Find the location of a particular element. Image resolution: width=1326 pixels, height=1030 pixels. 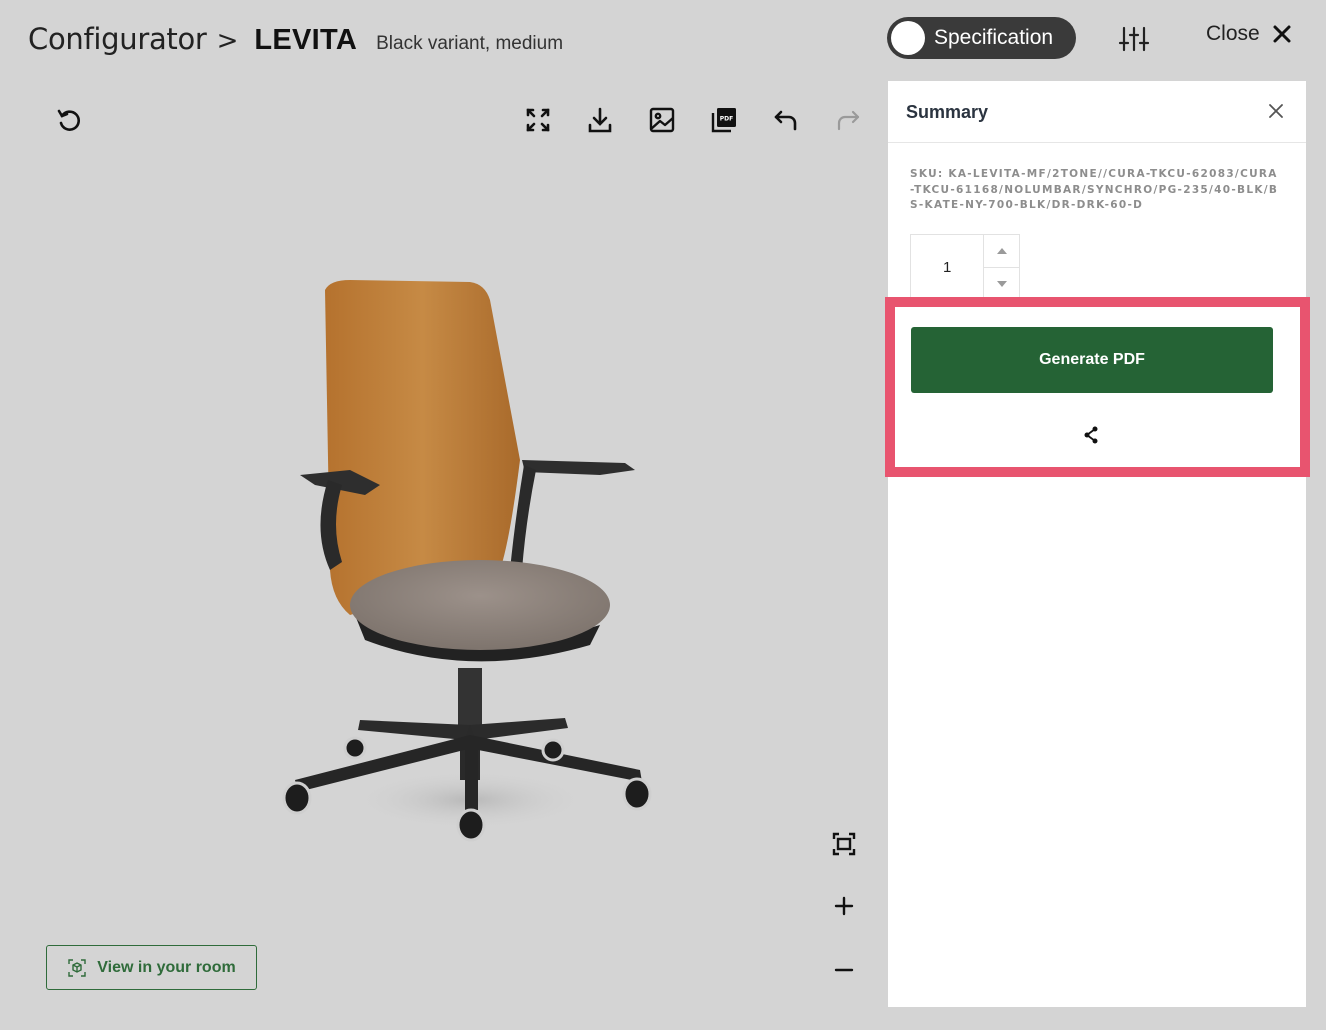

undo-button is located at coordinates (786, 120).